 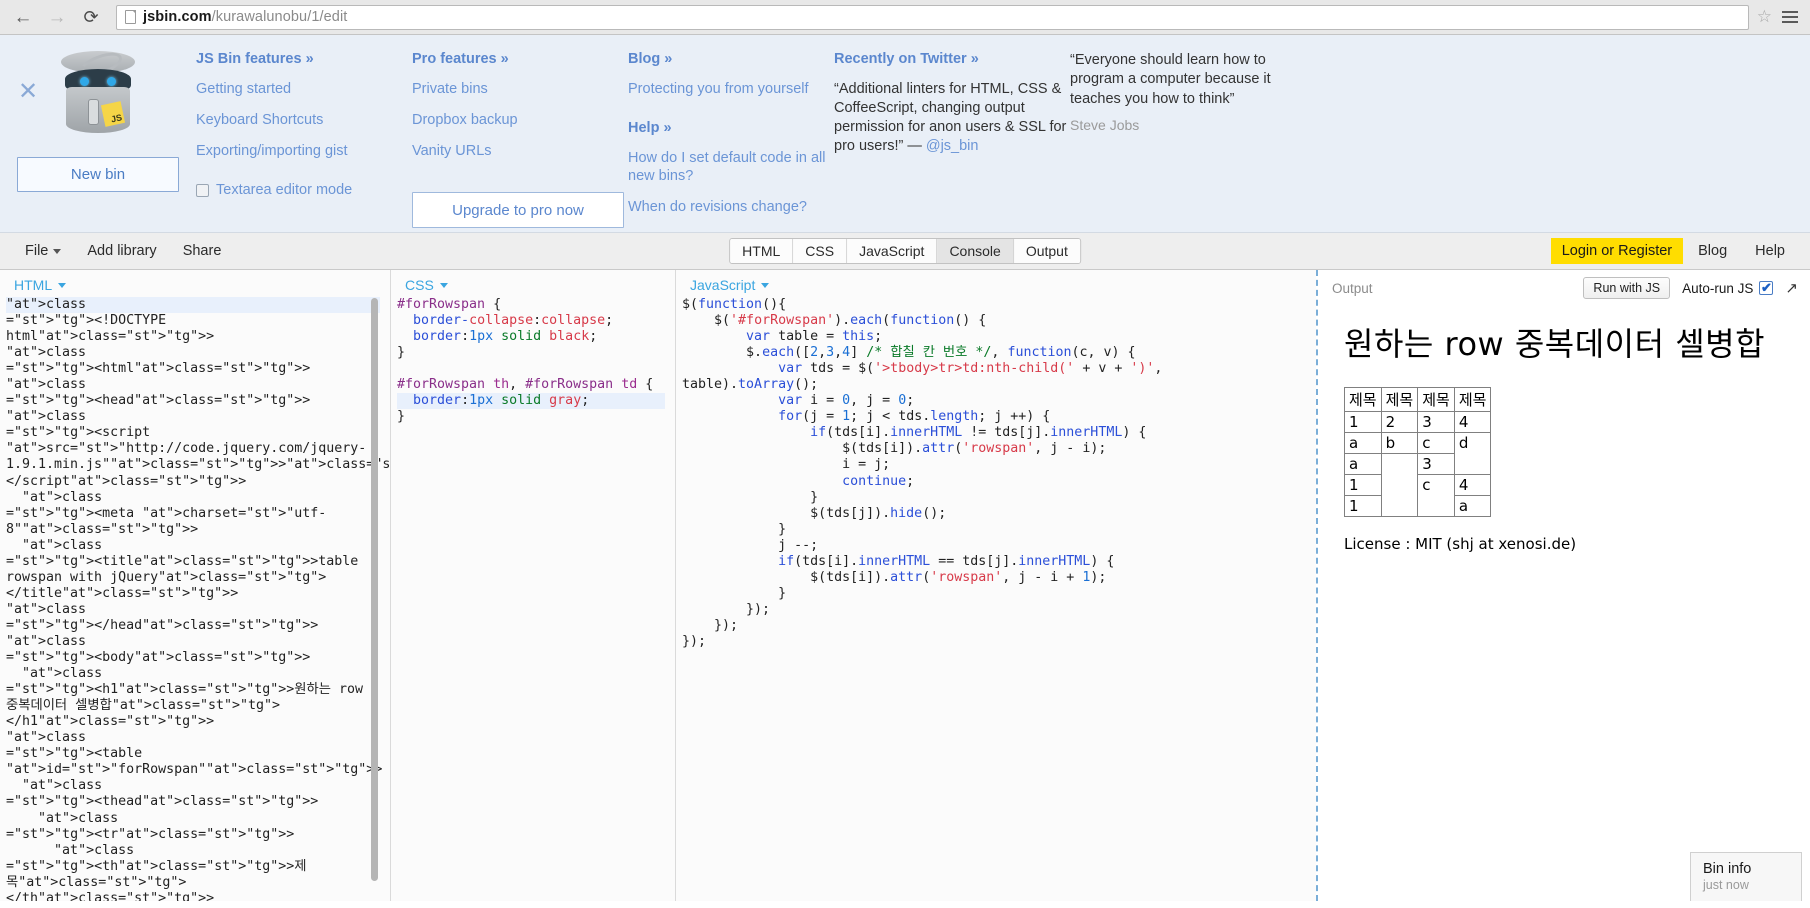 I want to click on output-heading: 원하는 row 중복데이터 셀병합, so click(x=1555, y=344).